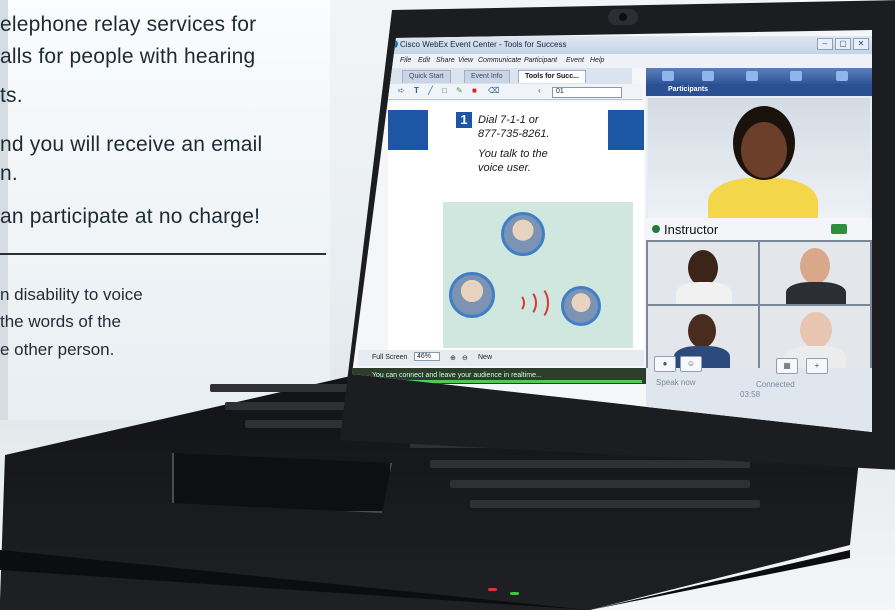  What do you see at coordinates (453, 358) in the screenshot?
I see `zoom-in-icon: ⊕` at bounding box center [453, 358].